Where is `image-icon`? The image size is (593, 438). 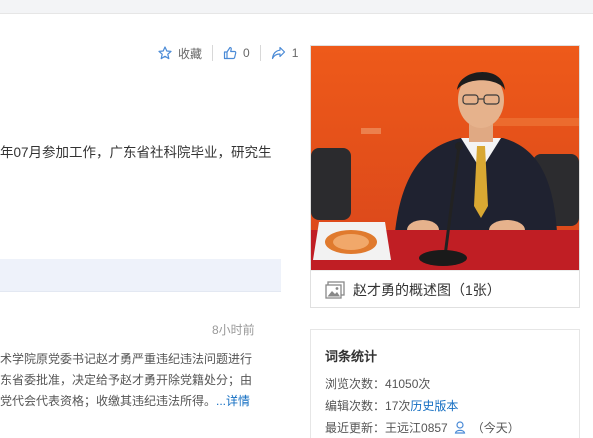
image-icon is located at coordinates (335, 289).